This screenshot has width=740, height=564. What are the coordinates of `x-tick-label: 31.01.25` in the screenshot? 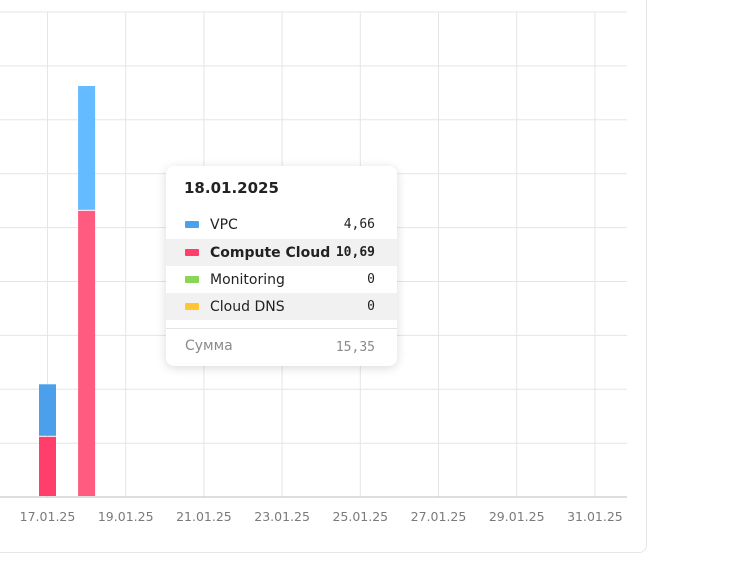 It's located at (595, 516).